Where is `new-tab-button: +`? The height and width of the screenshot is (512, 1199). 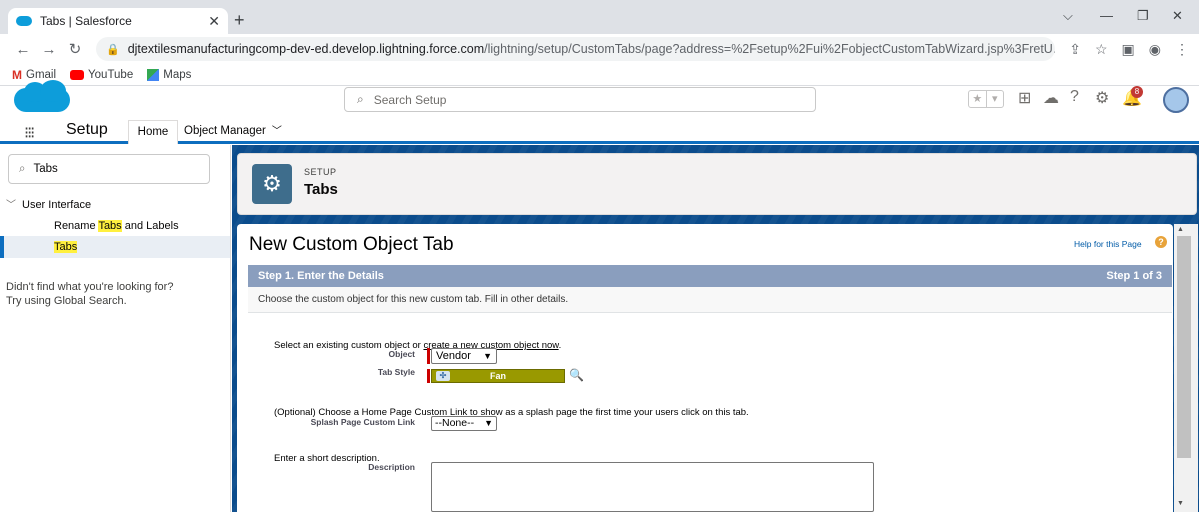
new-tab-button: + is located at coordinates (239, 20).